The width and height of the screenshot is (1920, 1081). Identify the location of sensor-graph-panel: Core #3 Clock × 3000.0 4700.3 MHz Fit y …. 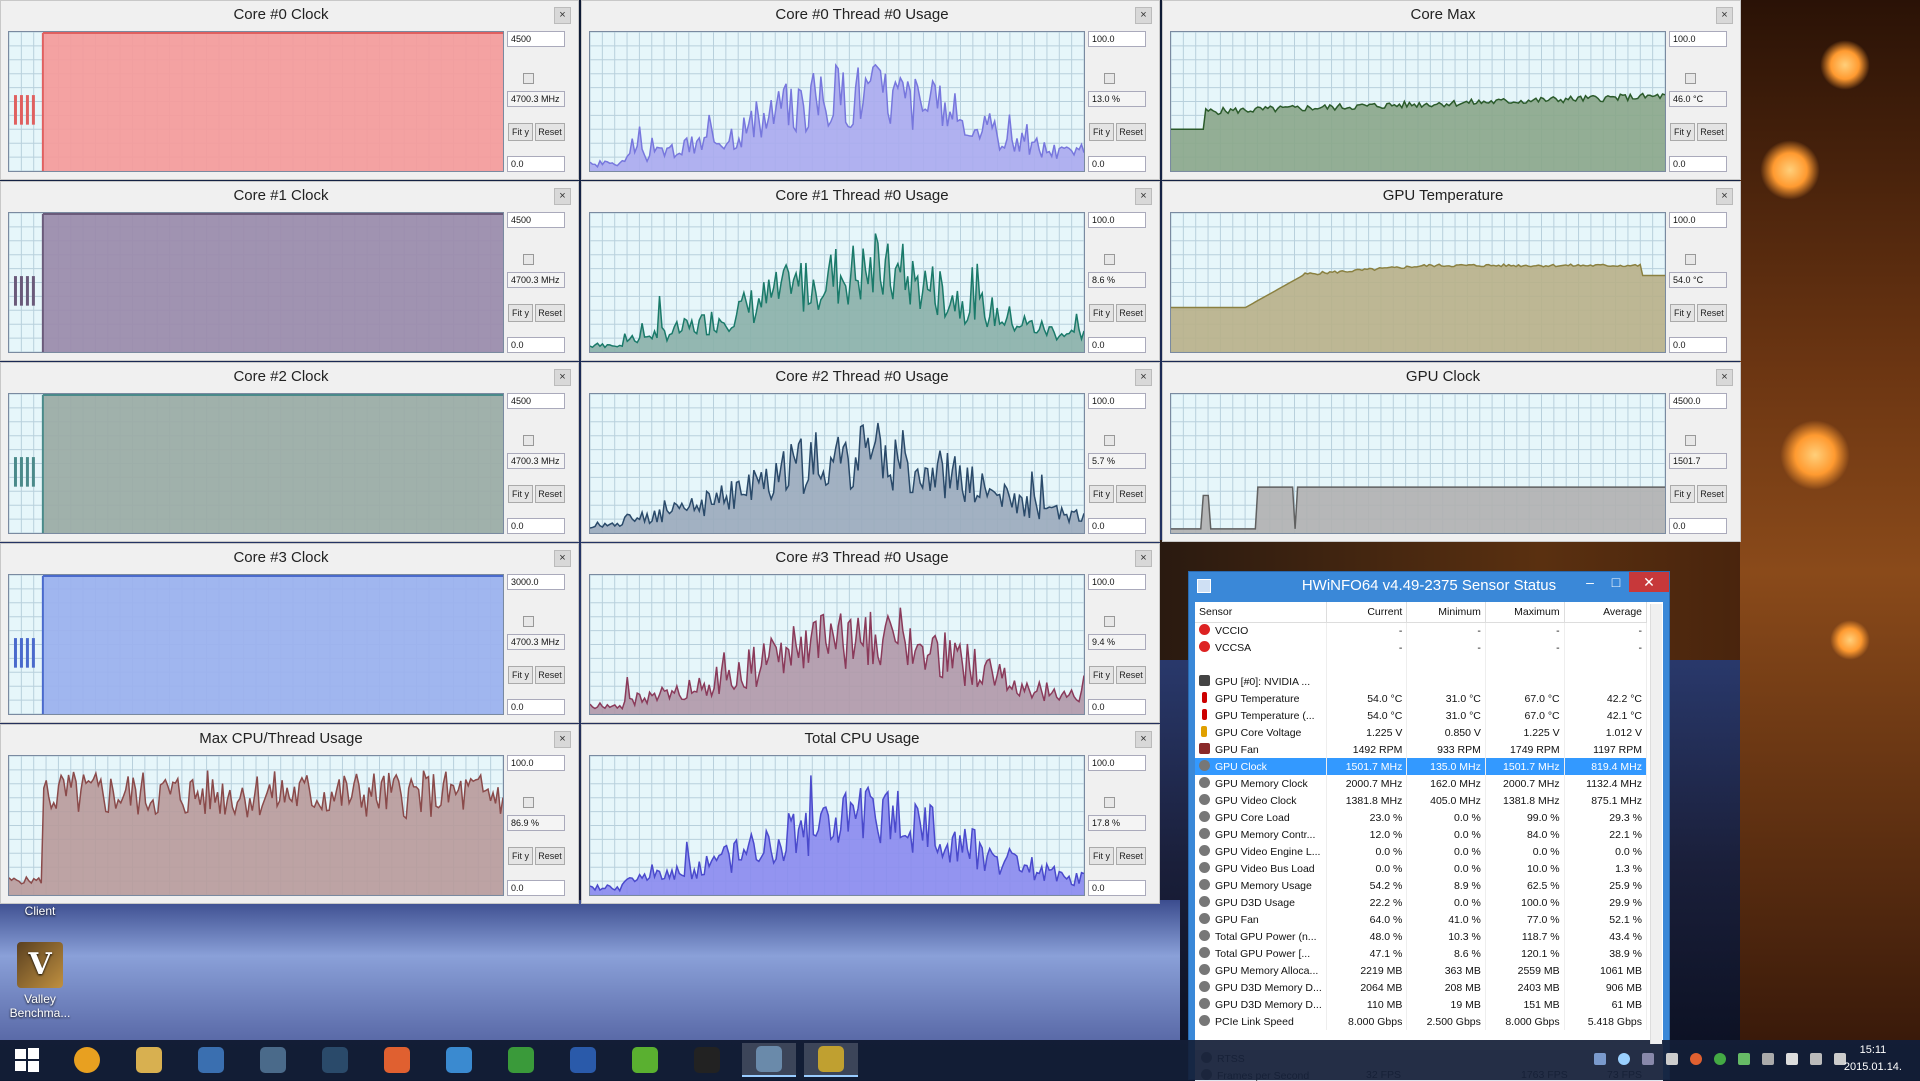
(289, 633).